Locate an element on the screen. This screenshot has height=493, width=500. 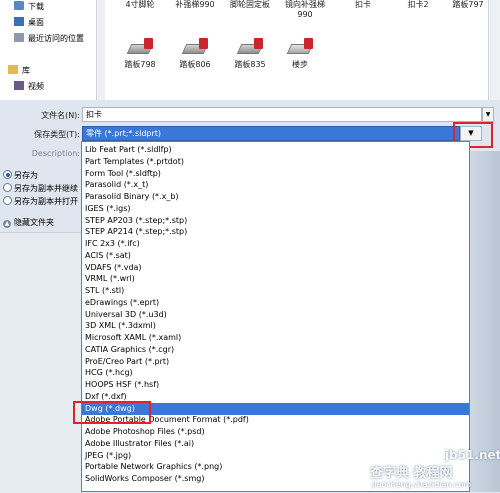
option-save-as: 另存为 is located at coordinates (20, 175).